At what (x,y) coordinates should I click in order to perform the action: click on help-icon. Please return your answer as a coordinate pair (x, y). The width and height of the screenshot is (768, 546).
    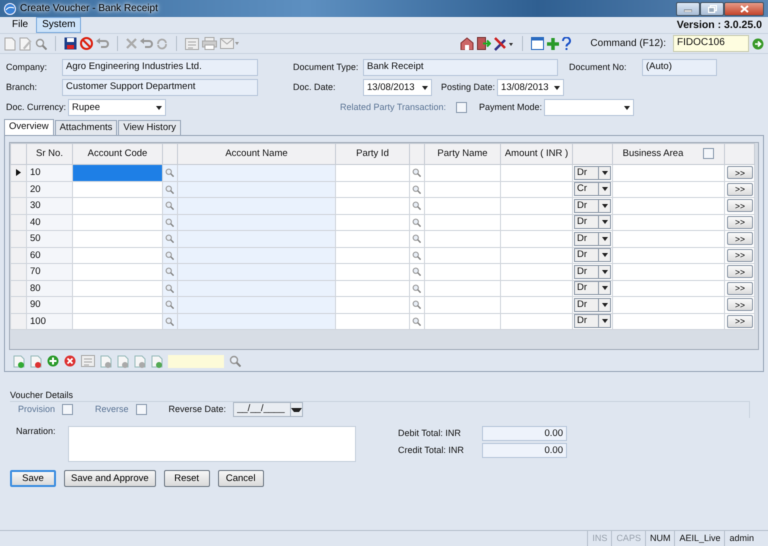
    Looking at the image, I should click on (567, 43).